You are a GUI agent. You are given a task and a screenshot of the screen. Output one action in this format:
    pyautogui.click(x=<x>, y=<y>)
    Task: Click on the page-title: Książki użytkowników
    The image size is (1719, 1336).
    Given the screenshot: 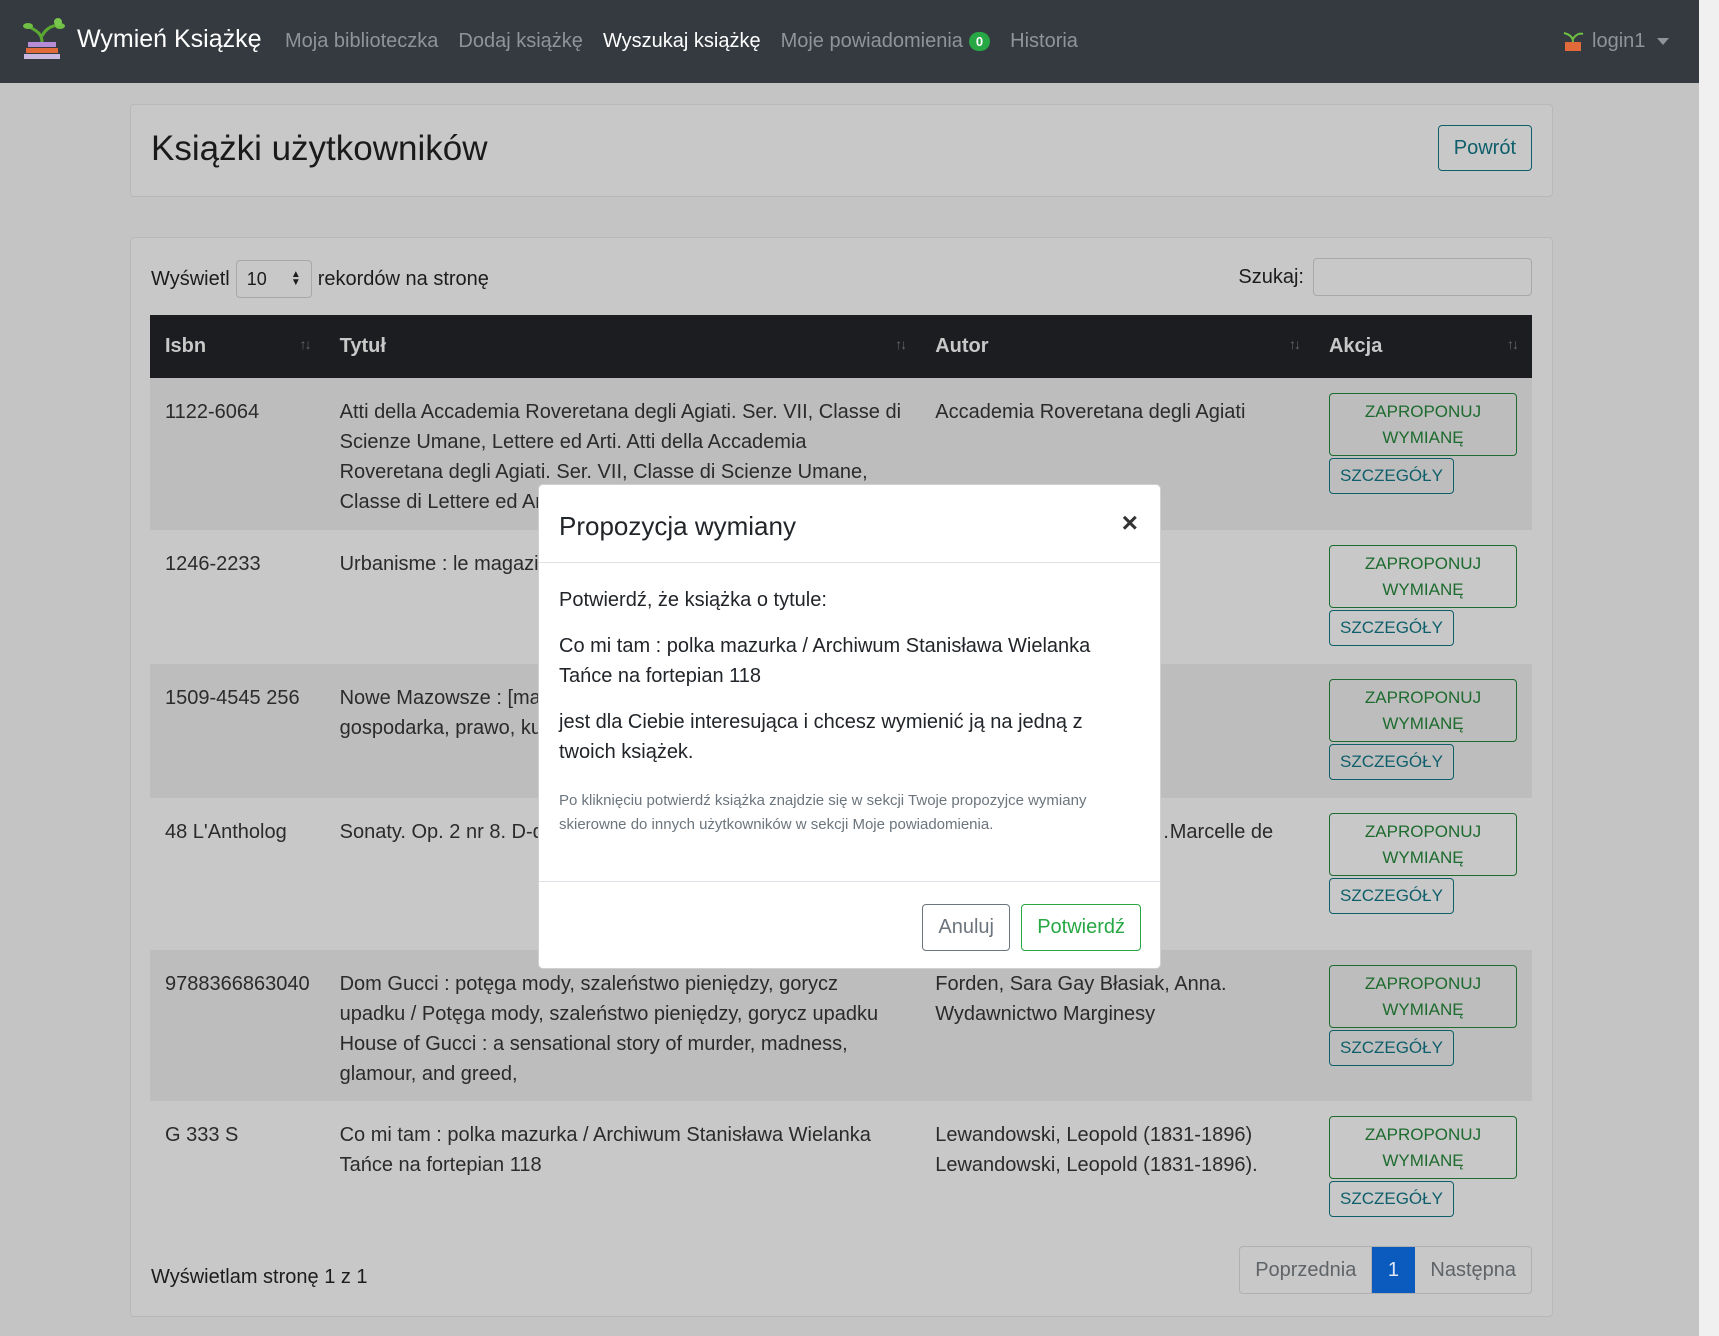 What is the action you would take?
    pyautogui.click(x=319, y=148)
    